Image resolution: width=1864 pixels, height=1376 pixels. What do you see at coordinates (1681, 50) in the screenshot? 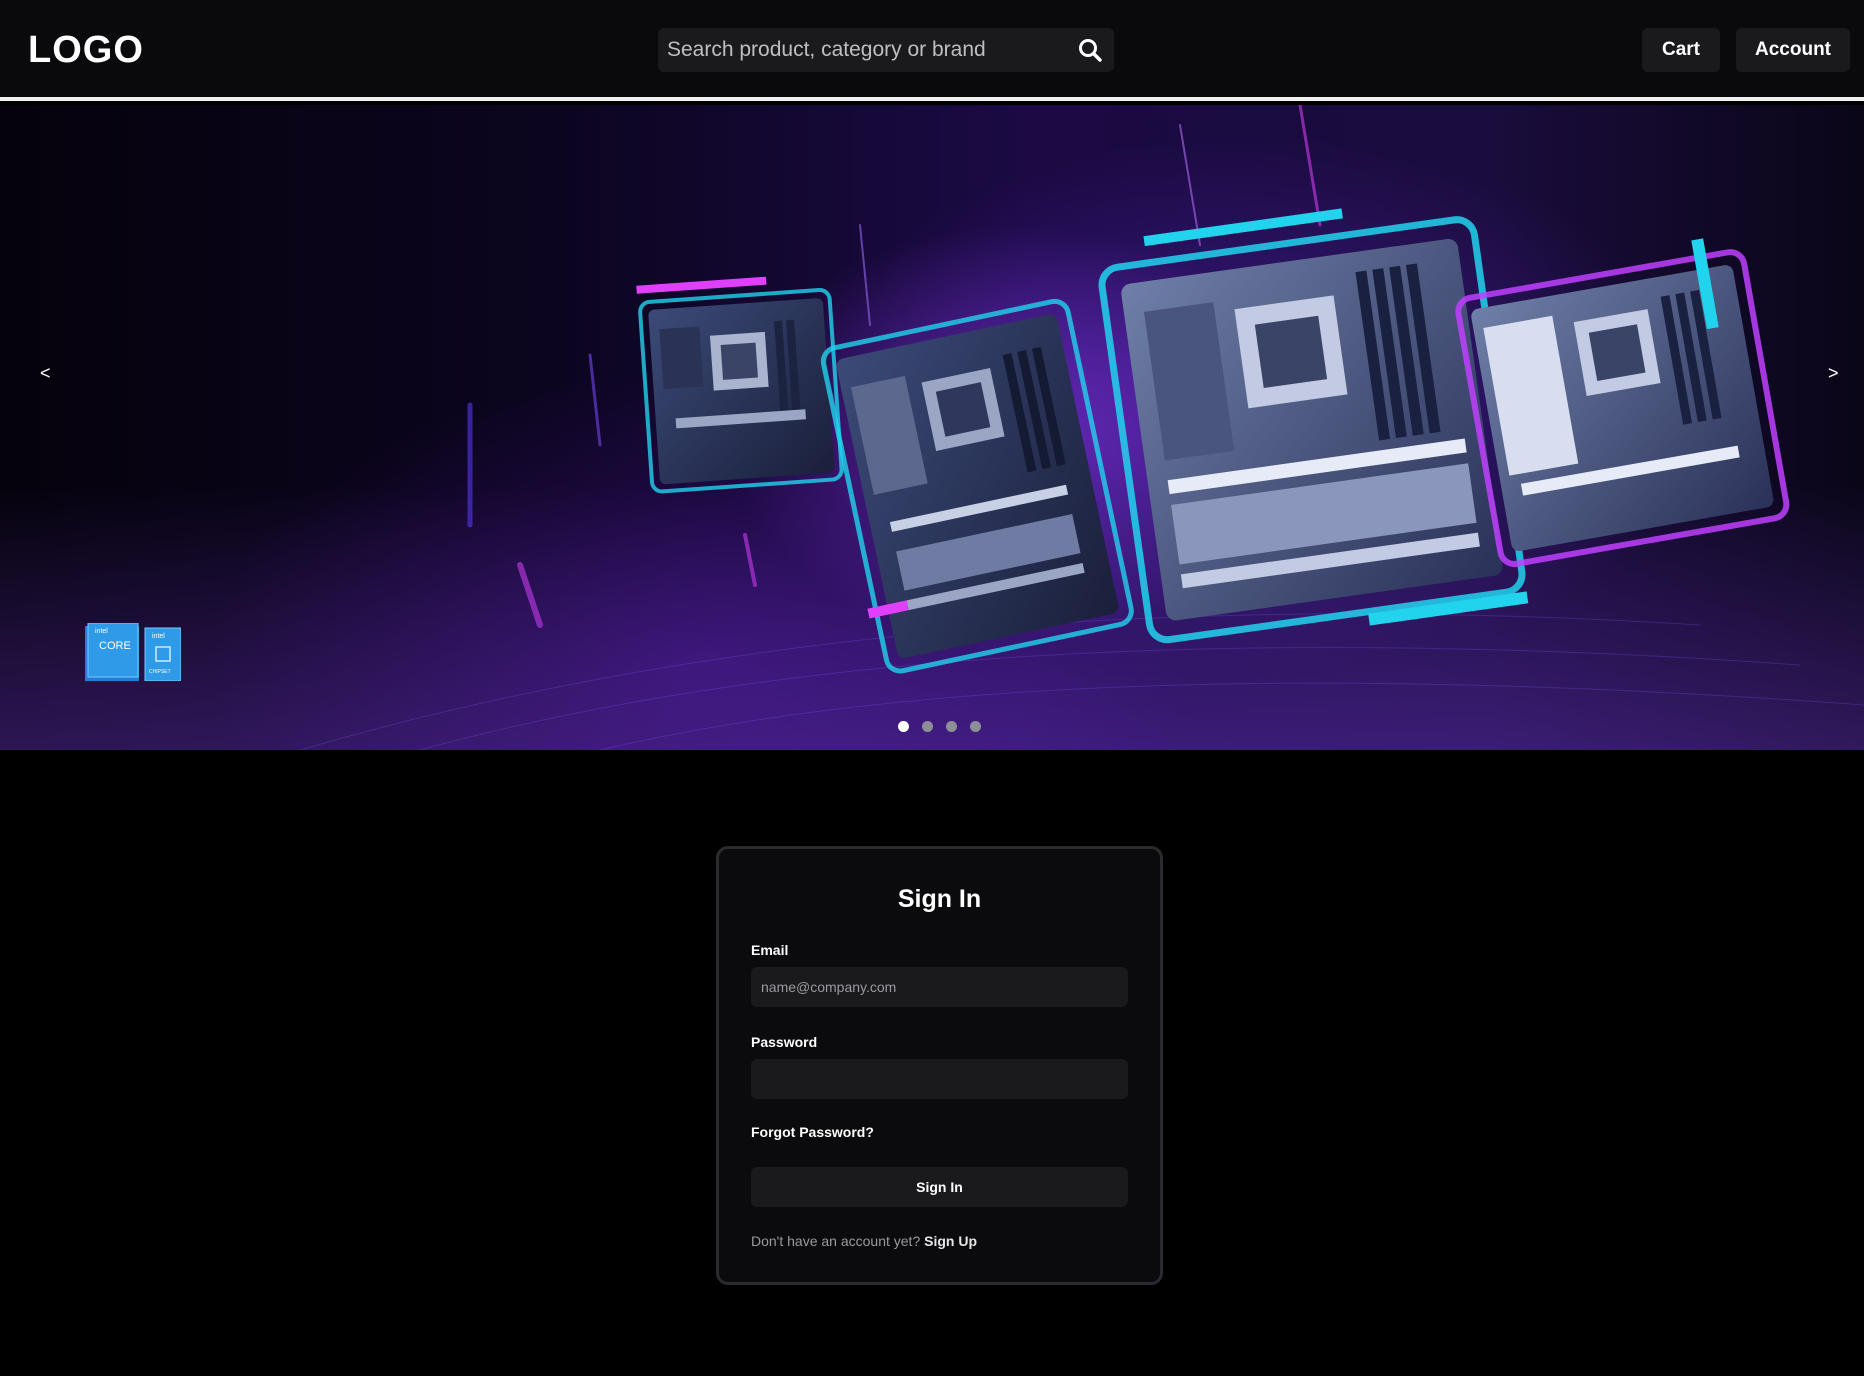
I see `cart-button: Cart` at bounding box center [1681, 50].